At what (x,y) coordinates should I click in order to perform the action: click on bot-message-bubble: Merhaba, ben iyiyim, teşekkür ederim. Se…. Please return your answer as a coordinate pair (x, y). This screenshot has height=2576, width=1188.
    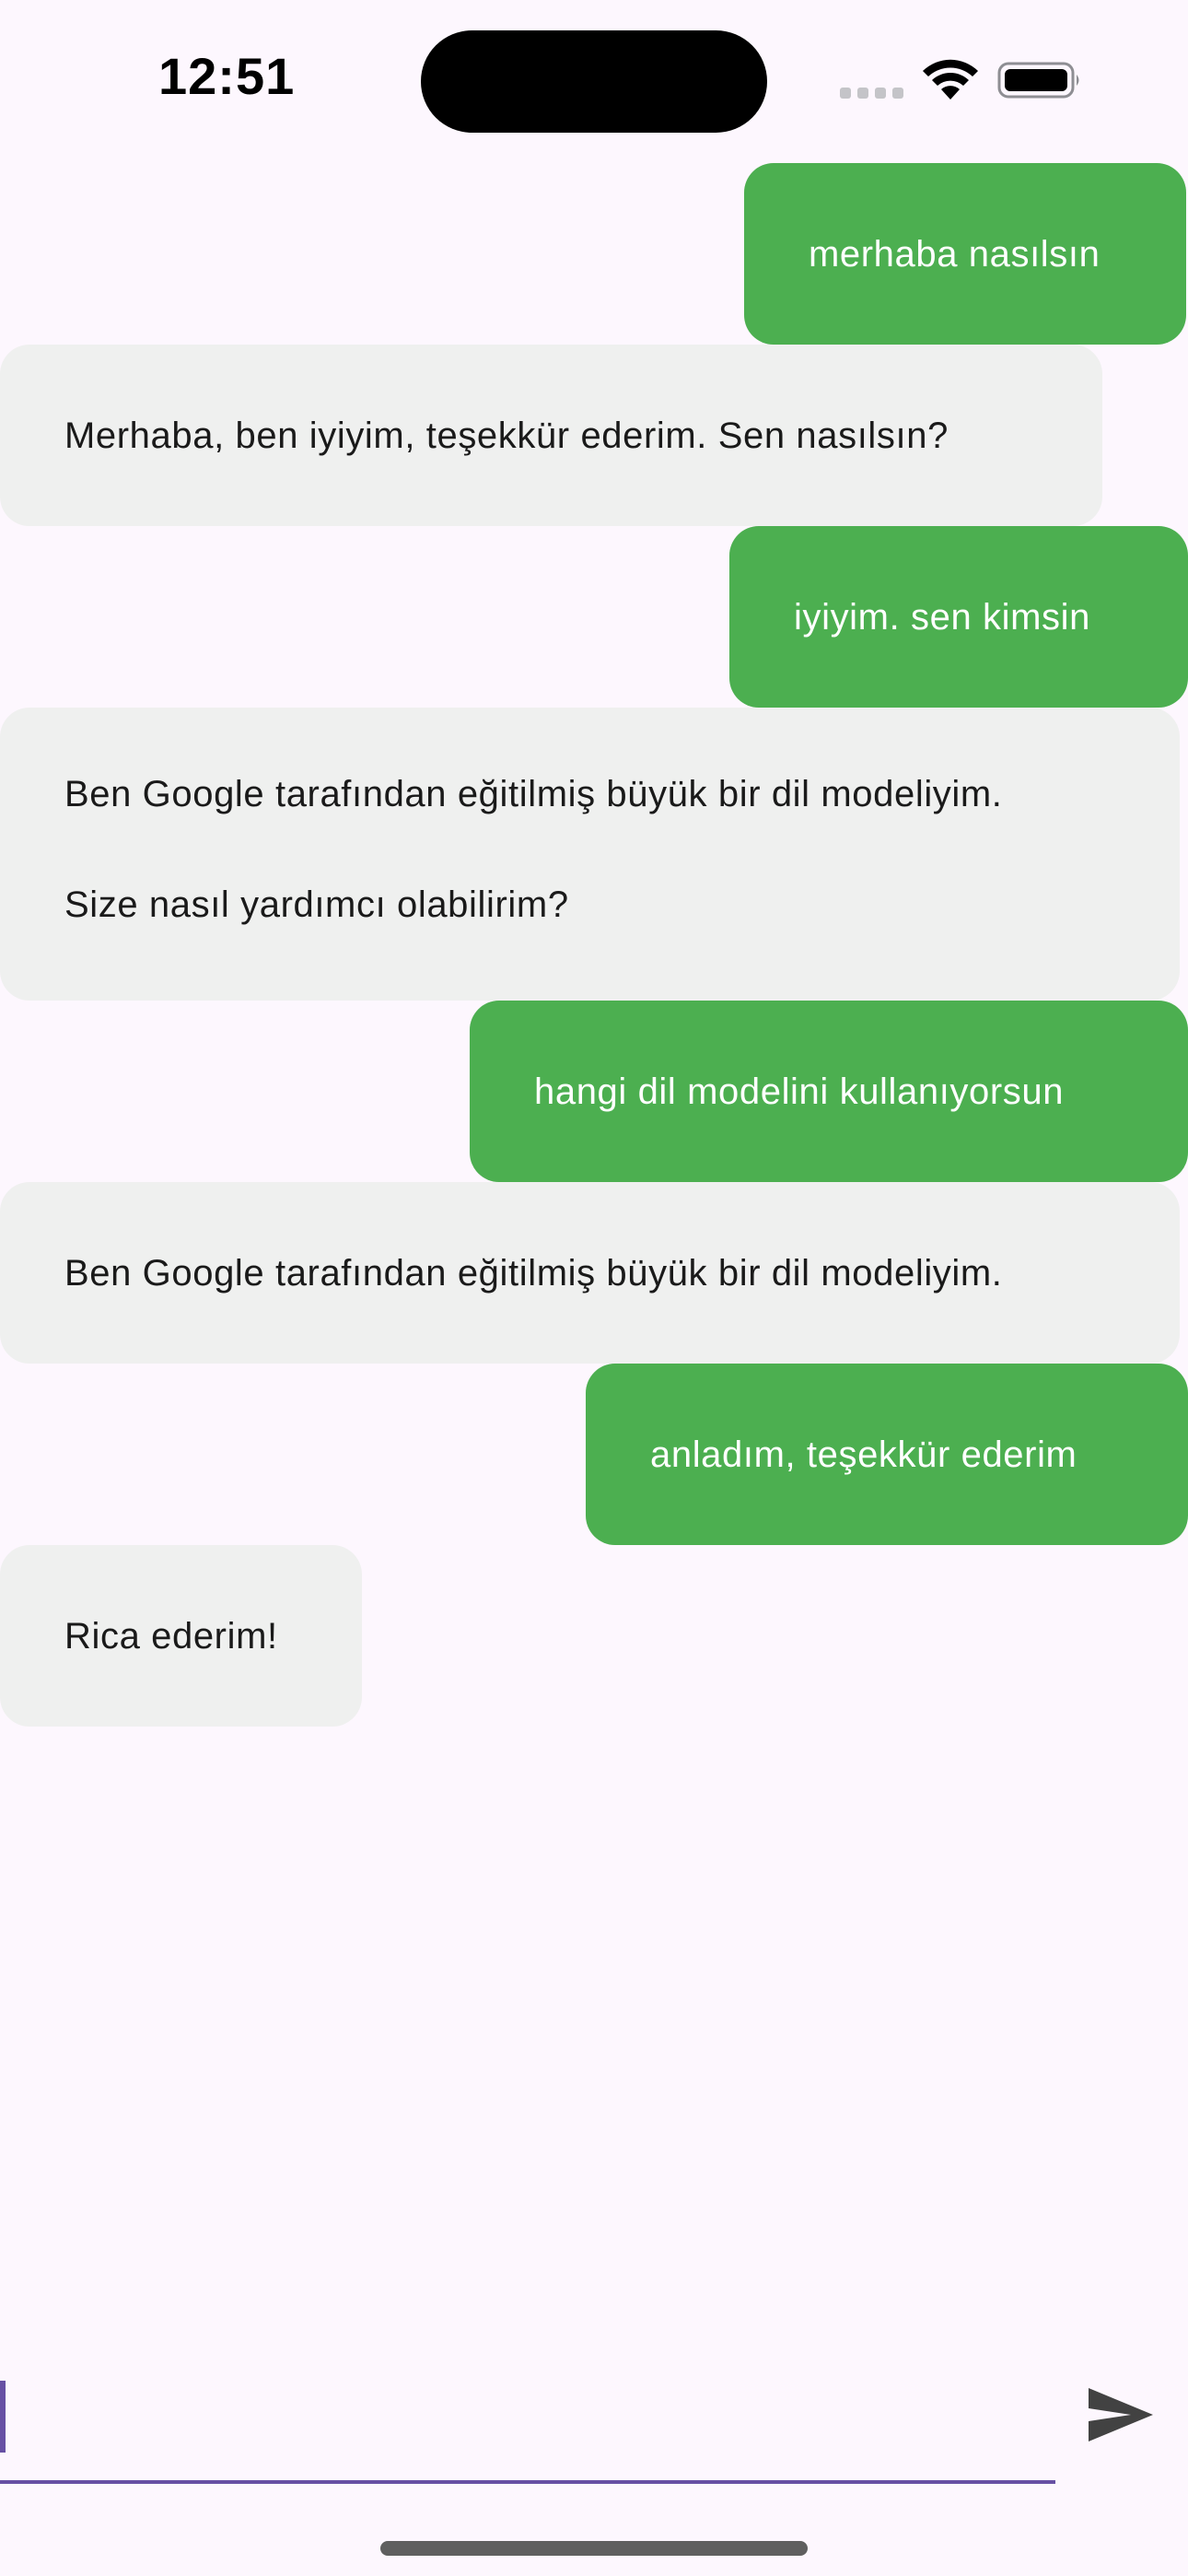
    Looking at the image, I should click on (551, 435).